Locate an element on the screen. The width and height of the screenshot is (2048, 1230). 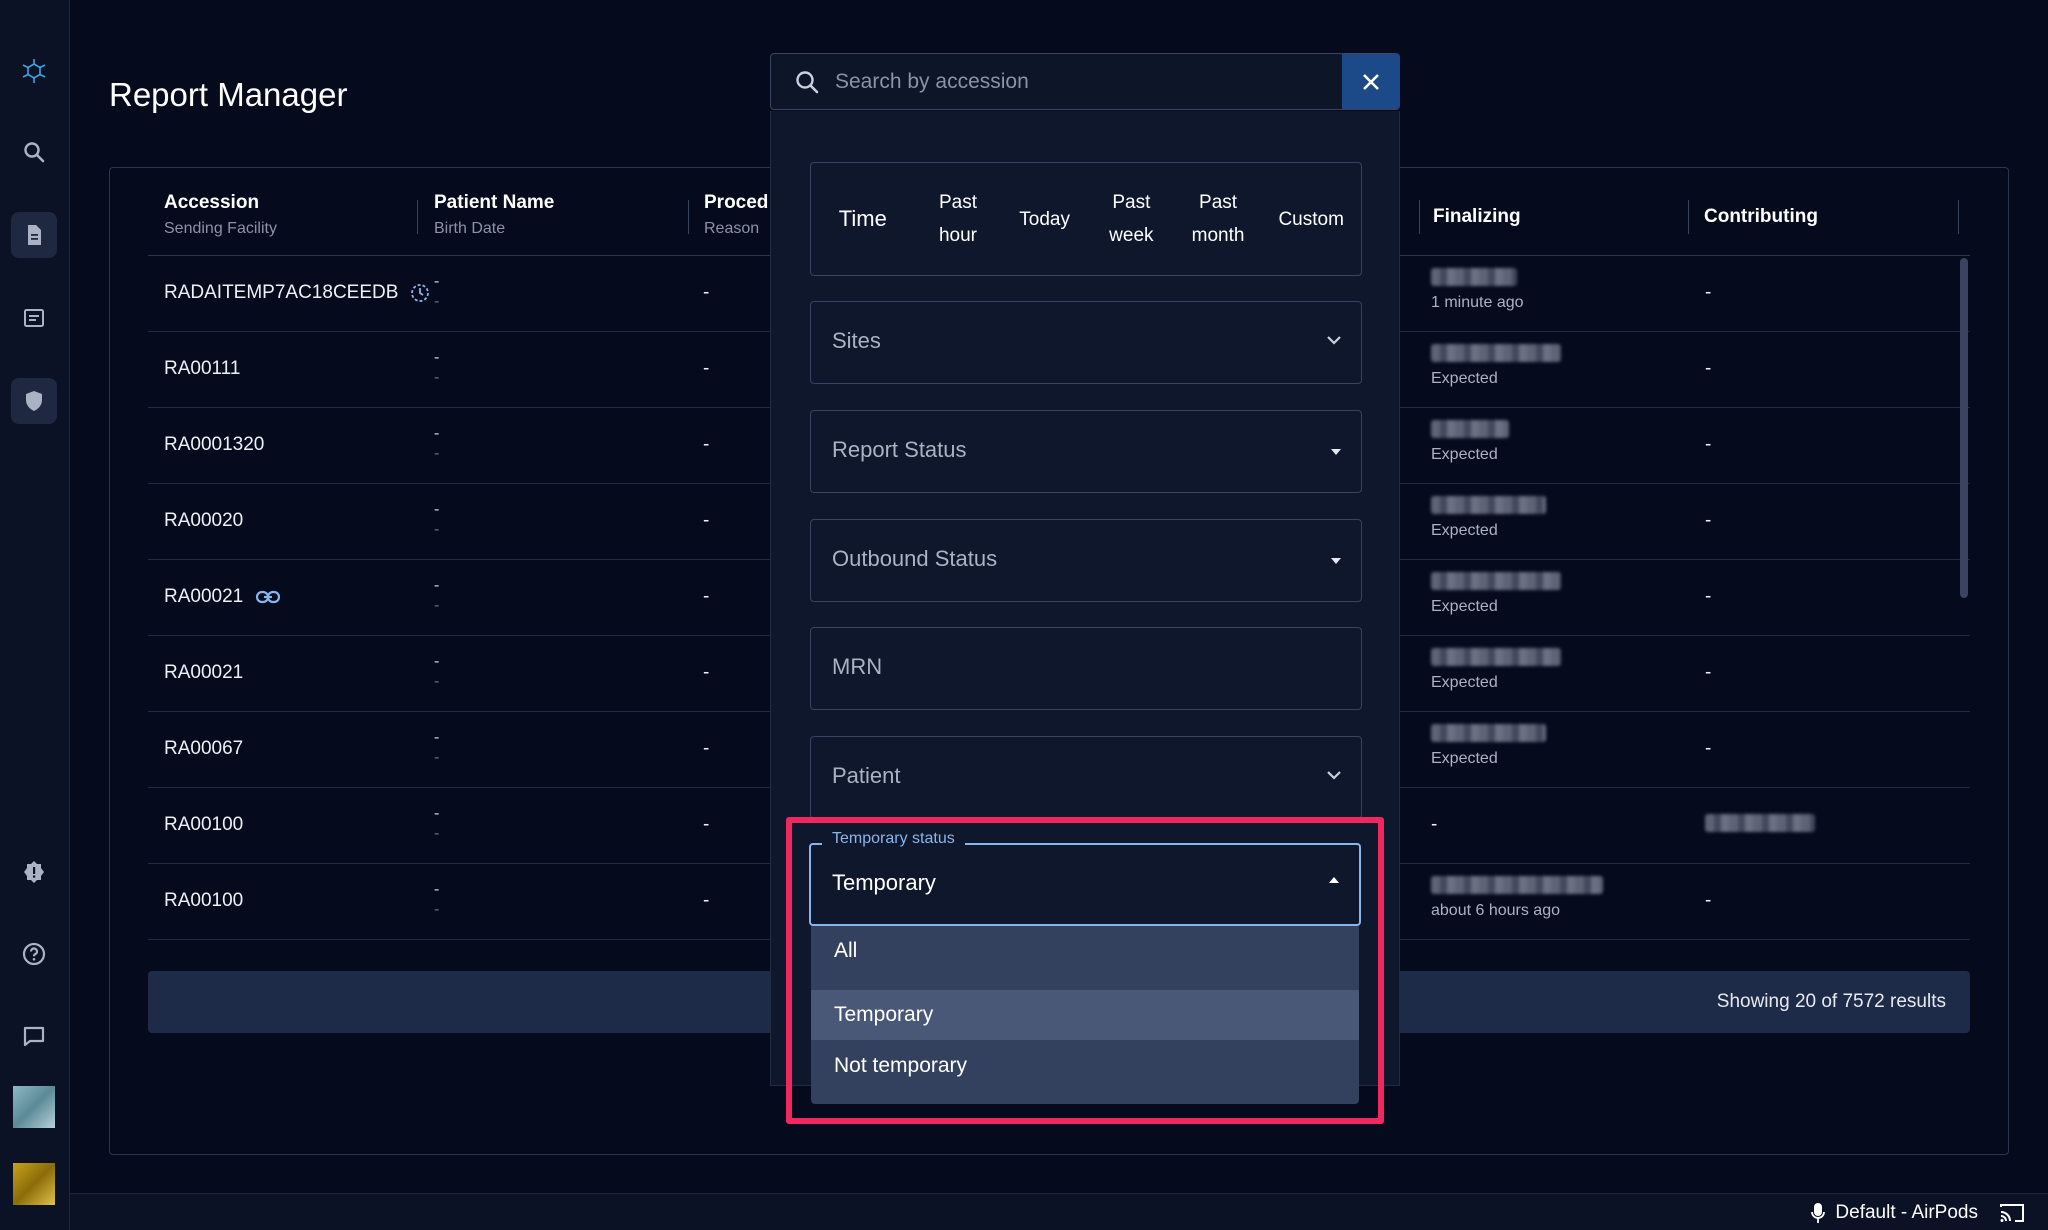
chevron-down-icon is located at coordinates (1334, 340).